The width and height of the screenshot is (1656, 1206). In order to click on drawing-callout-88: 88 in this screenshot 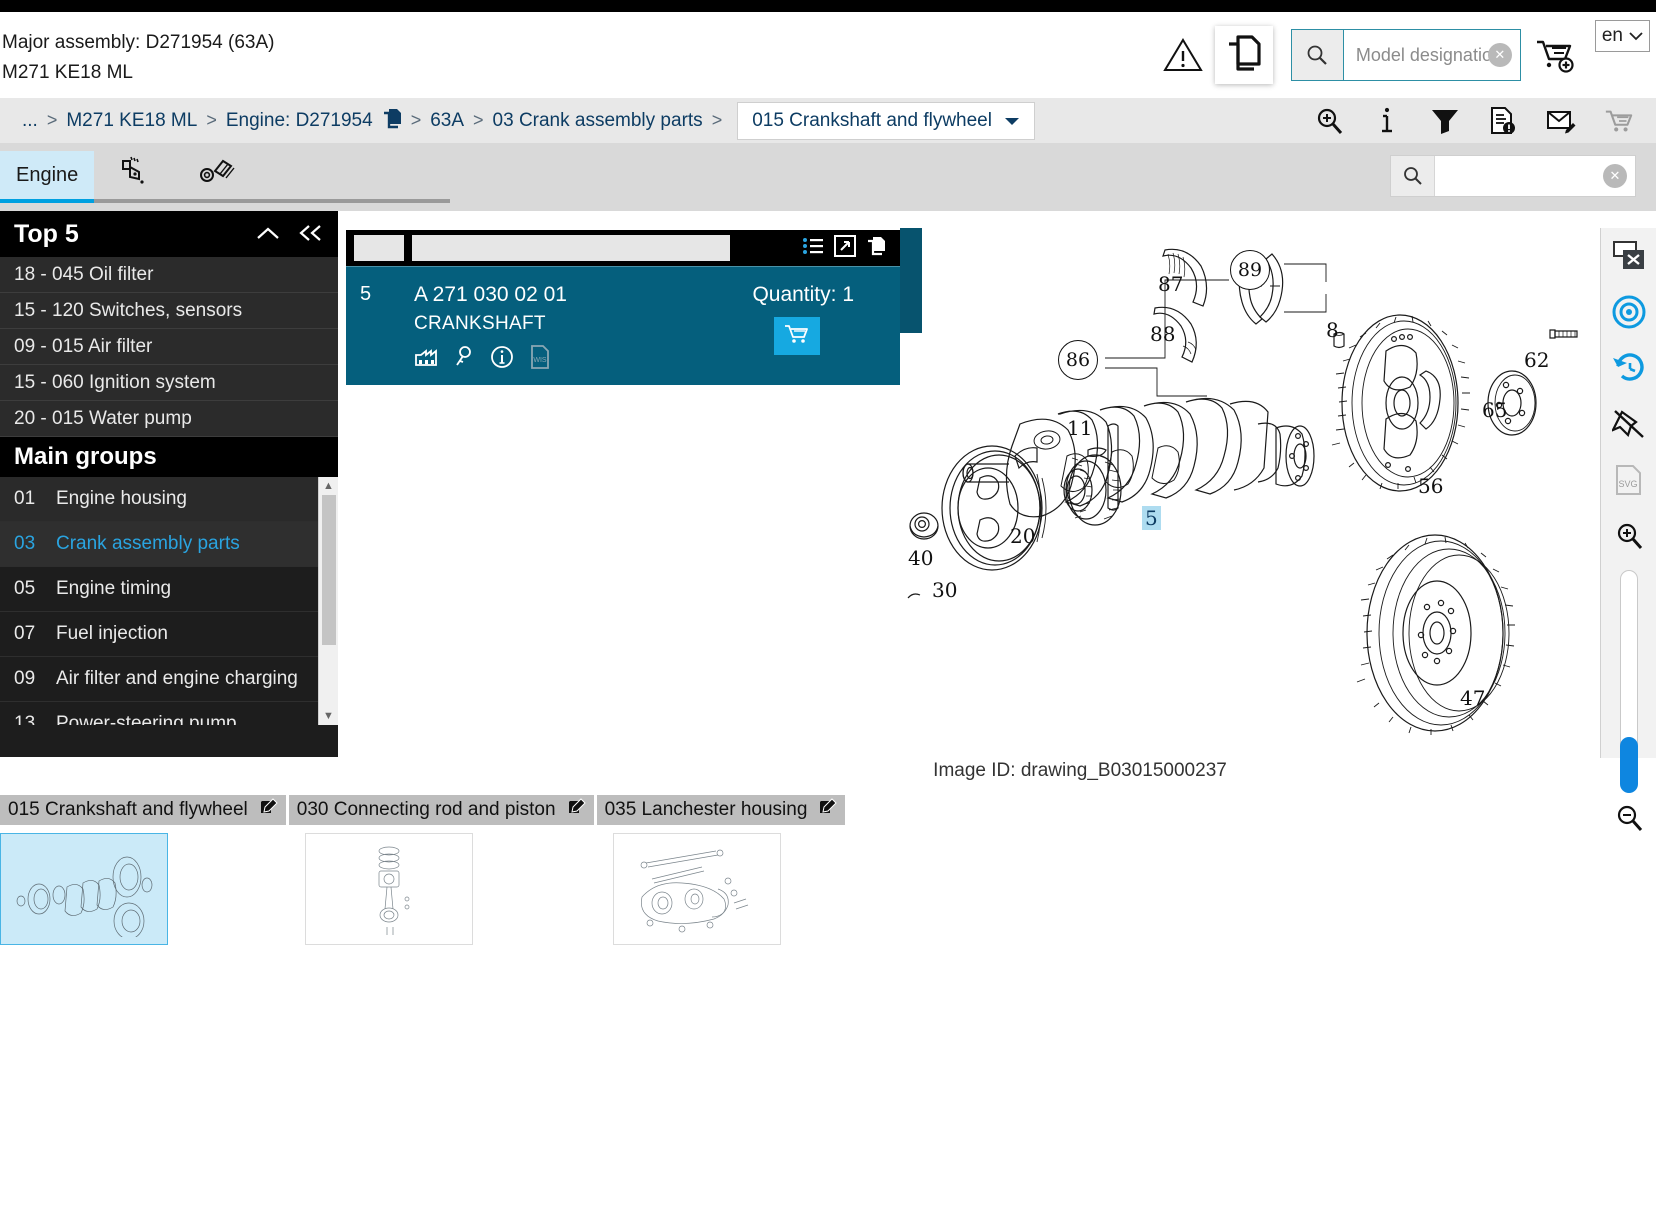, I will do `click(1162, 334)`.